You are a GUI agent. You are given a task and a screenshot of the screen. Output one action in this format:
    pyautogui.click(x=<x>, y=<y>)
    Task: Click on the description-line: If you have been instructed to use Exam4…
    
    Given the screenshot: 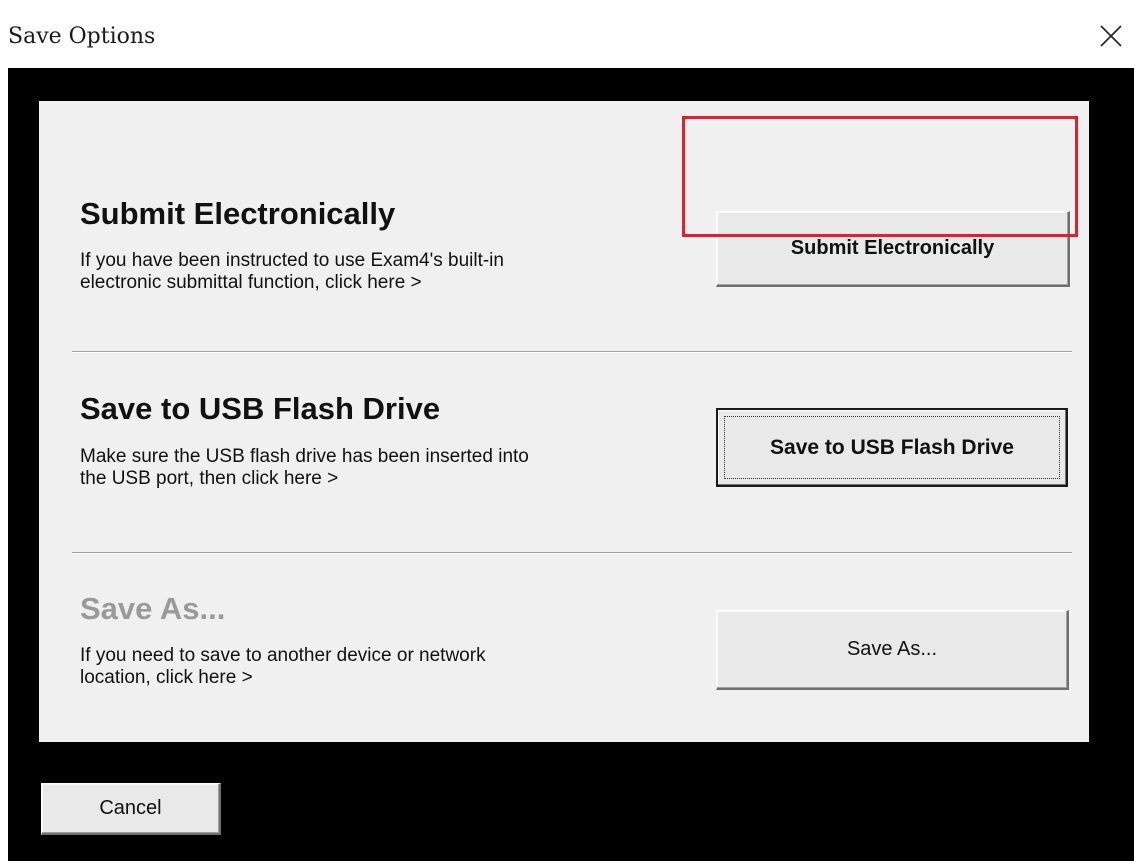 What is the action you would take?
    pyautogui.click(x=292, y=260)
    